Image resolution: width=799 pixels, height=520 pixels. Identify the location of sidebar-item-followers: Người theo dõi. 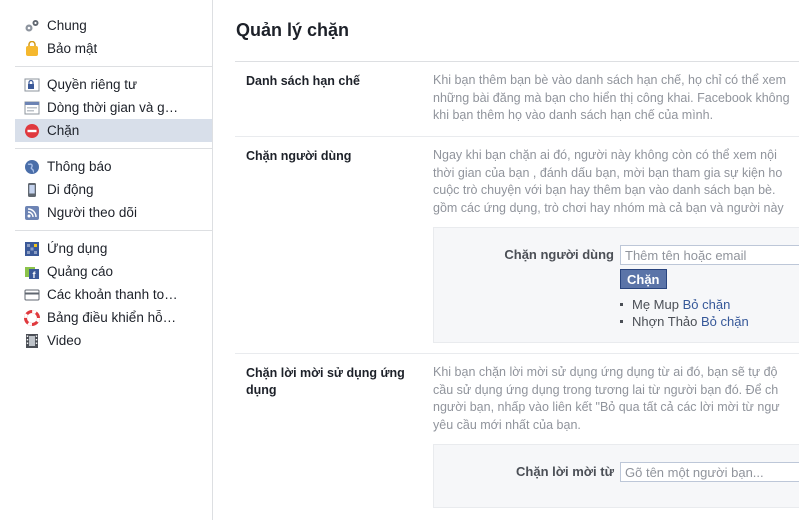
(113, 212).